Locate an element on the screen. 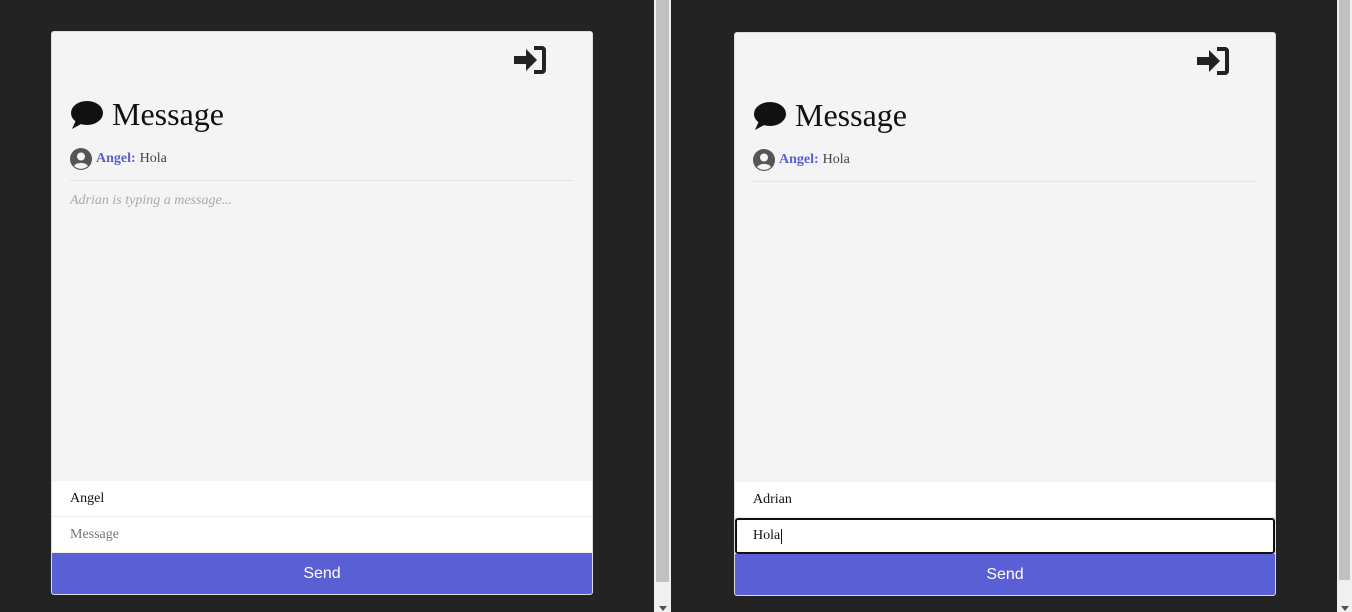 The height and width of the screenshot is (612, 1352). message-list: Angel: Hola is located at coordinates (1005, 165).